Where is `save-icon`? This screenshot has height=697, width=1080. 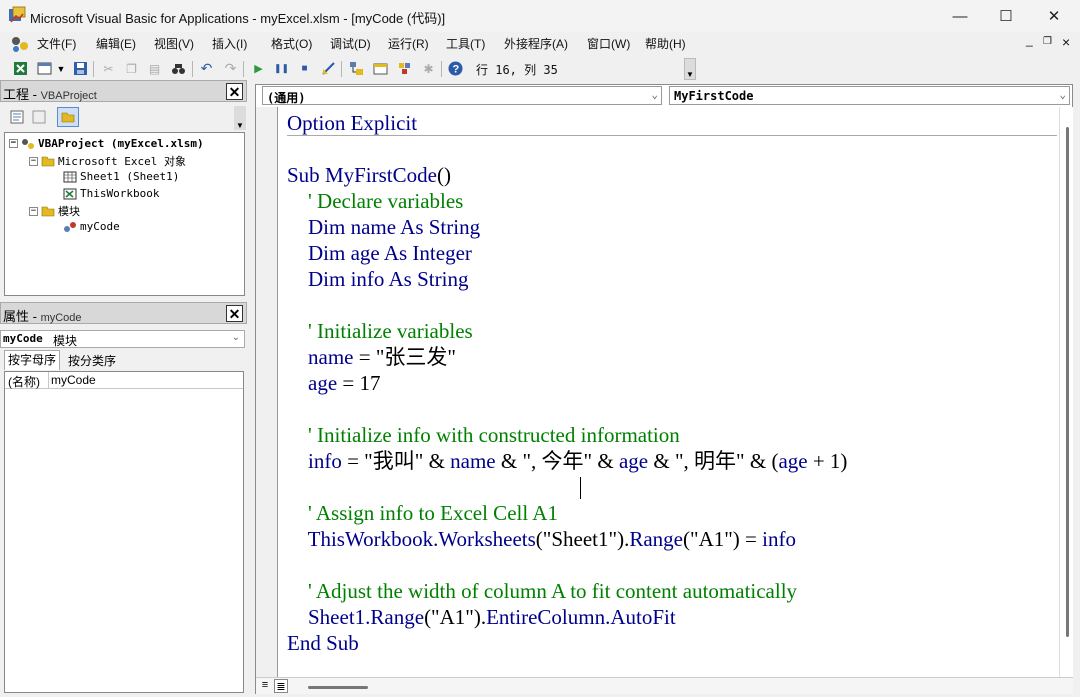 save-icon is located at coordinates (80, 68).